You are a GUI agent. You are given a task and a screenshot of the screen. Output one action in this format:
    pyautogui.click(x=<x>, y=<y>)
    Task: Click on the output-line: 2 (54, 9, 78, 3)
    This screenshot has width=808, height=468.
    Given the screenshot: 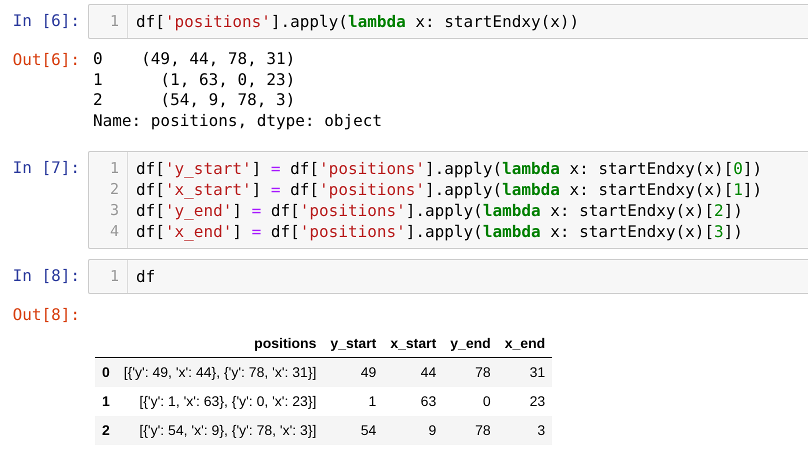 What is the action you would take?
    pyautogui.click(x=194, y=100)
    